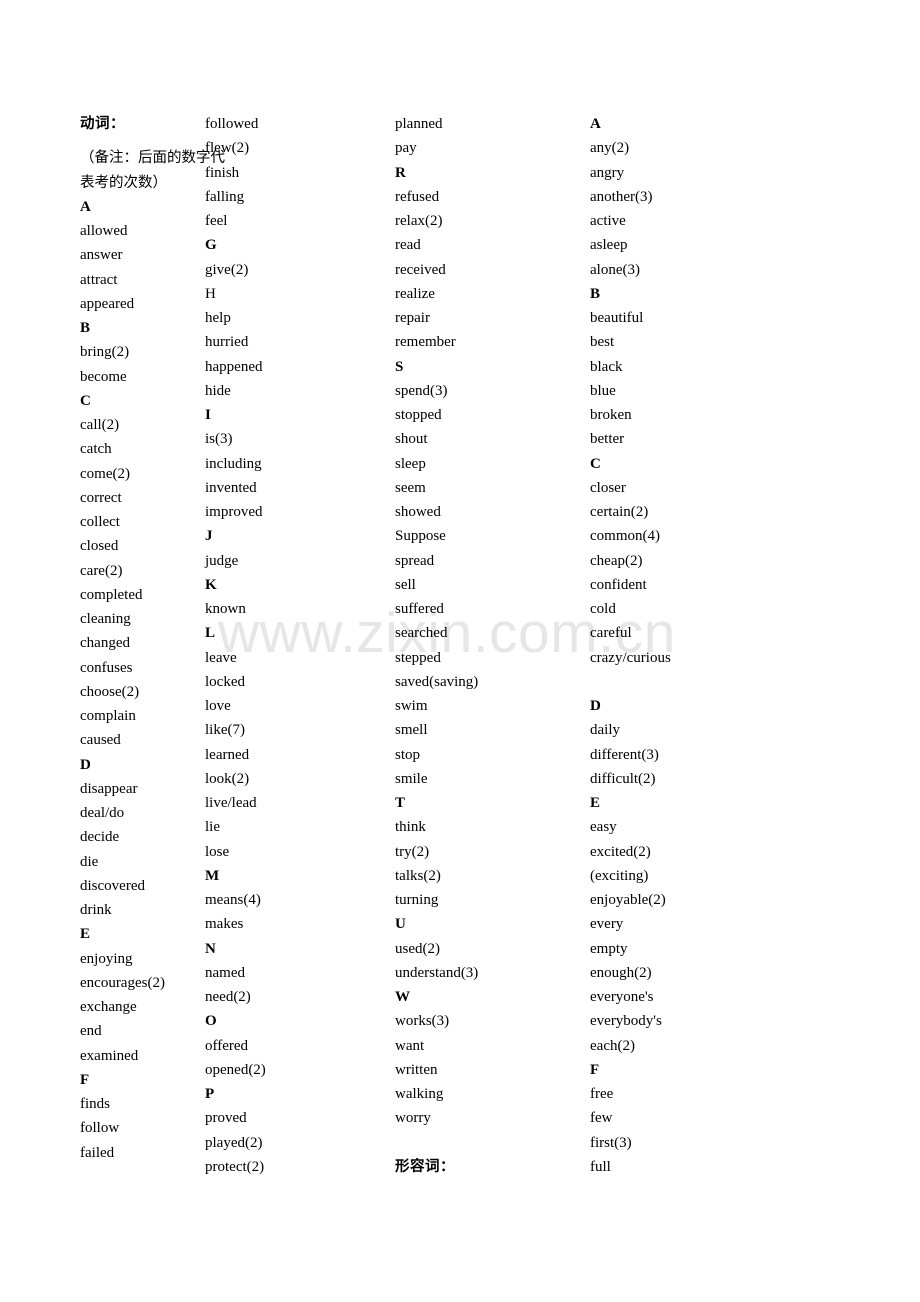 Image resolution: width=920 pixels, height=1302 pixels. I want to click on word-entry: active, so click(608, 221).